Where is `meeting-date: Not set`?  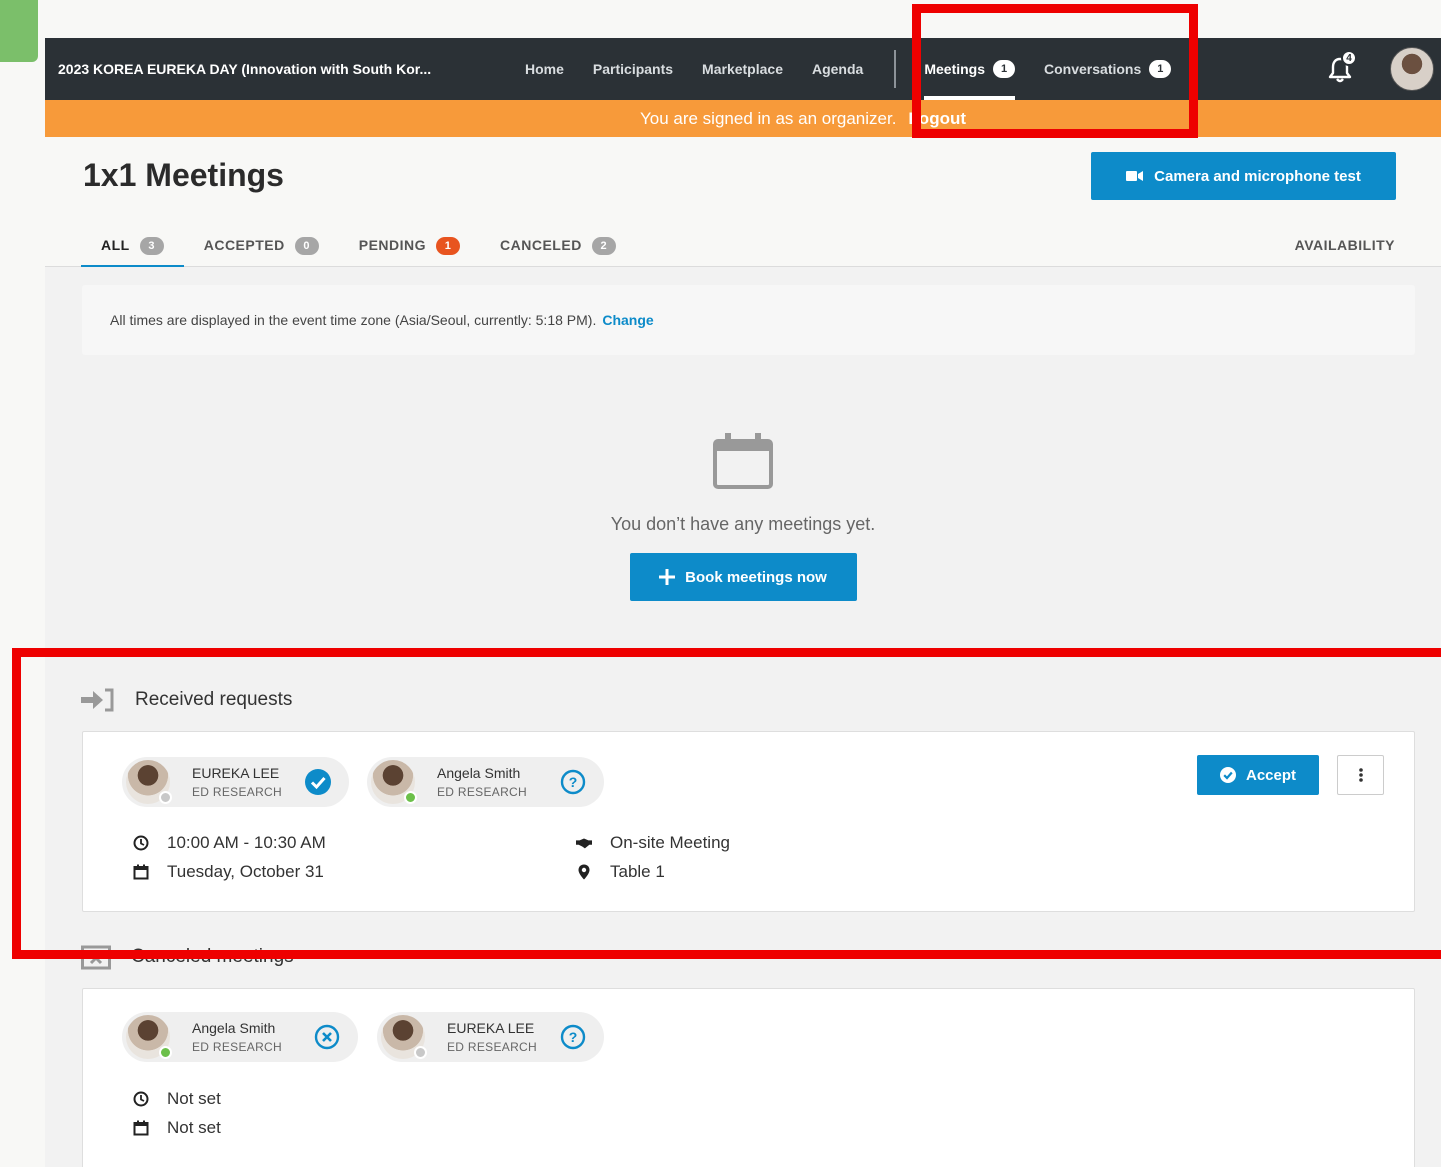
meeting-date: Not set is located at coordinates (177, 1128).